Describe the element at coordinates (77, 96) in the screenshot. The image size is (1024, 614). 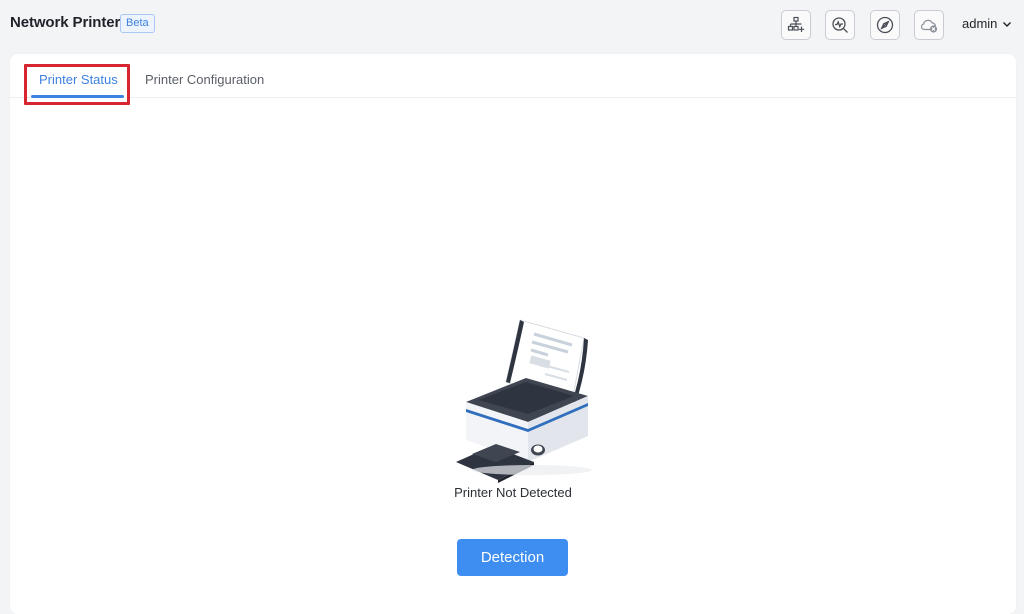
I see `active-tab-indicator` at that location.